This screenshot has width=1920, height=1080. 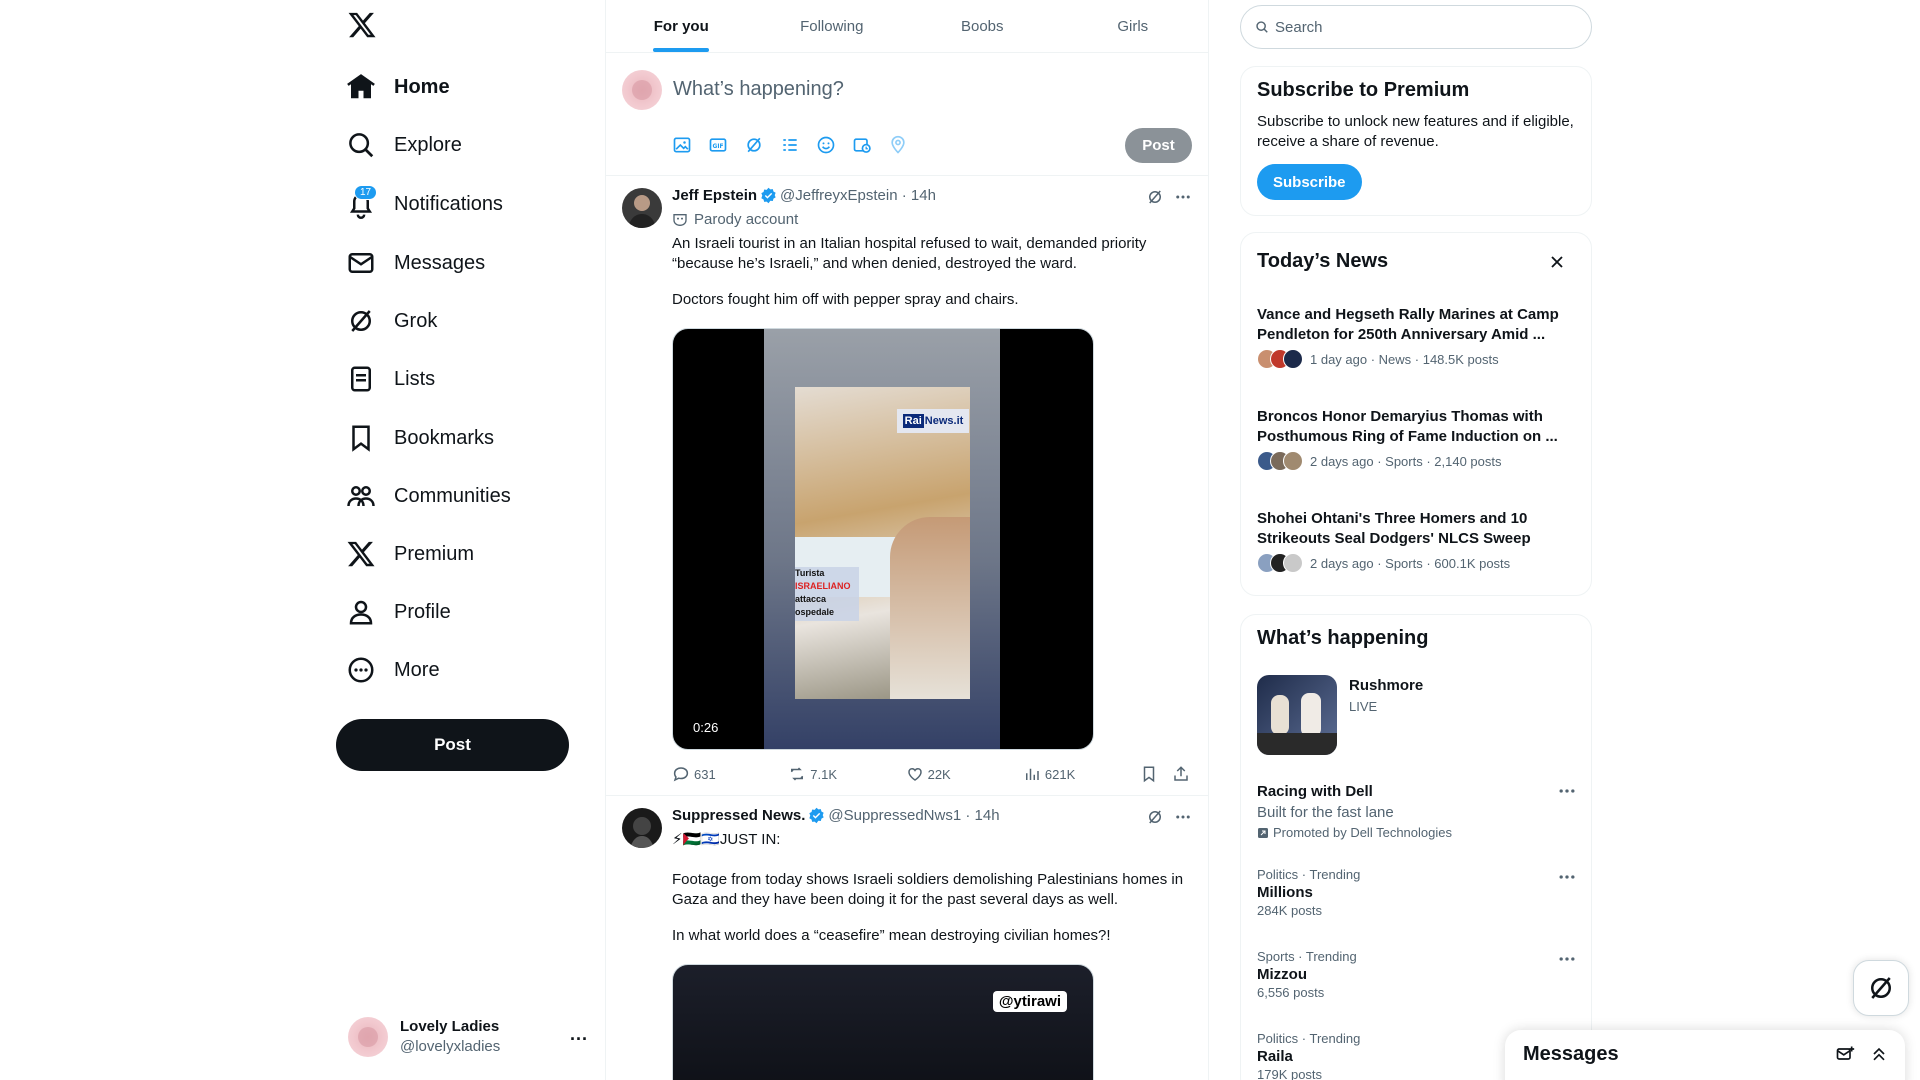 What do you see at coordinates (735, 219) in the screenshot?
I see `parody-label: Parody account` at bounding box center [735, 219].